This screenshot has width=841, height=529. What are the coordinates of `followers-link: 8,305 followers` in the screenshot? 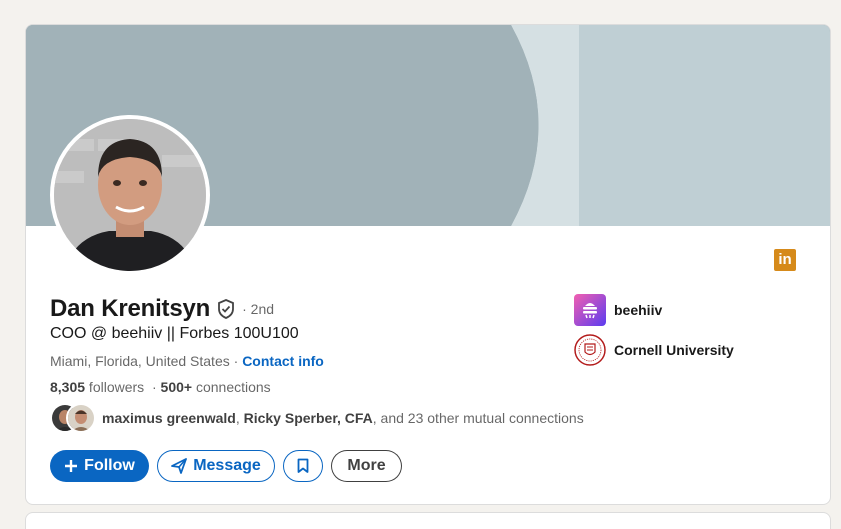 It's located at (97, 387).